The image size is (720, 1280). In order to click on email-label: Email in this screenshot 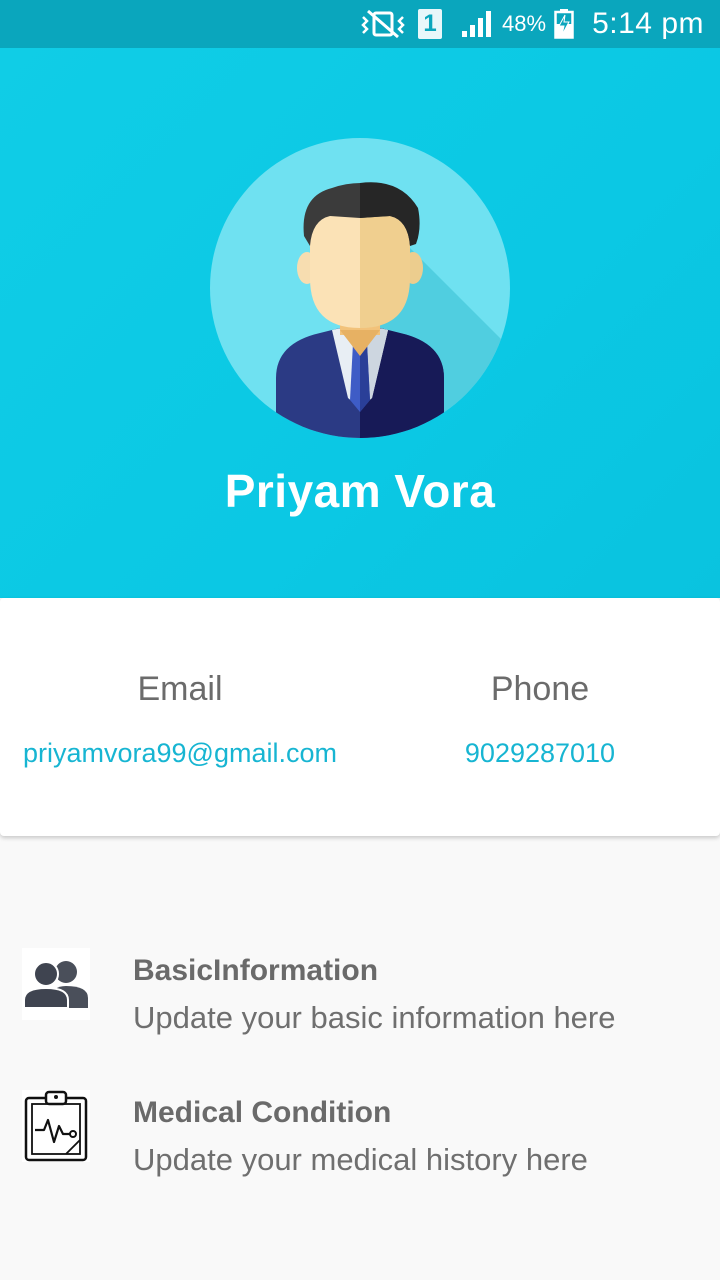, I will do `click(180, 689)`.